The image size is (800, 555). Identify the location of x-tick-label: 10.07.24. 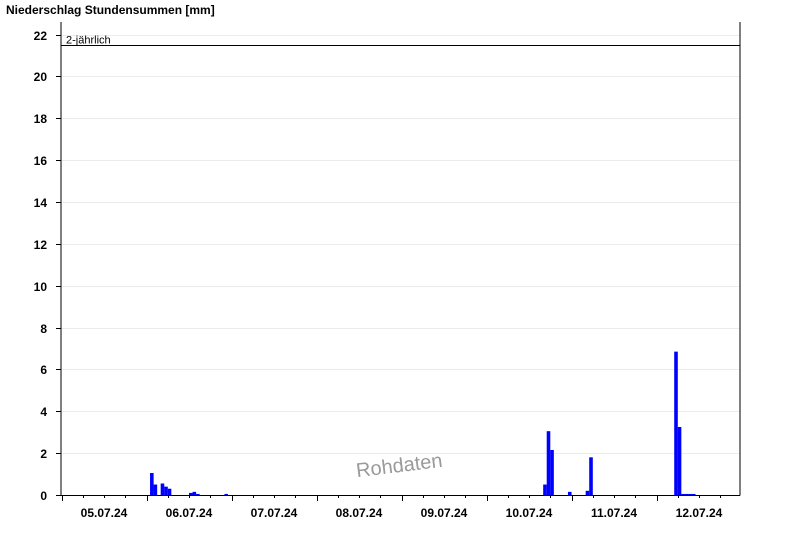
(529, 513).